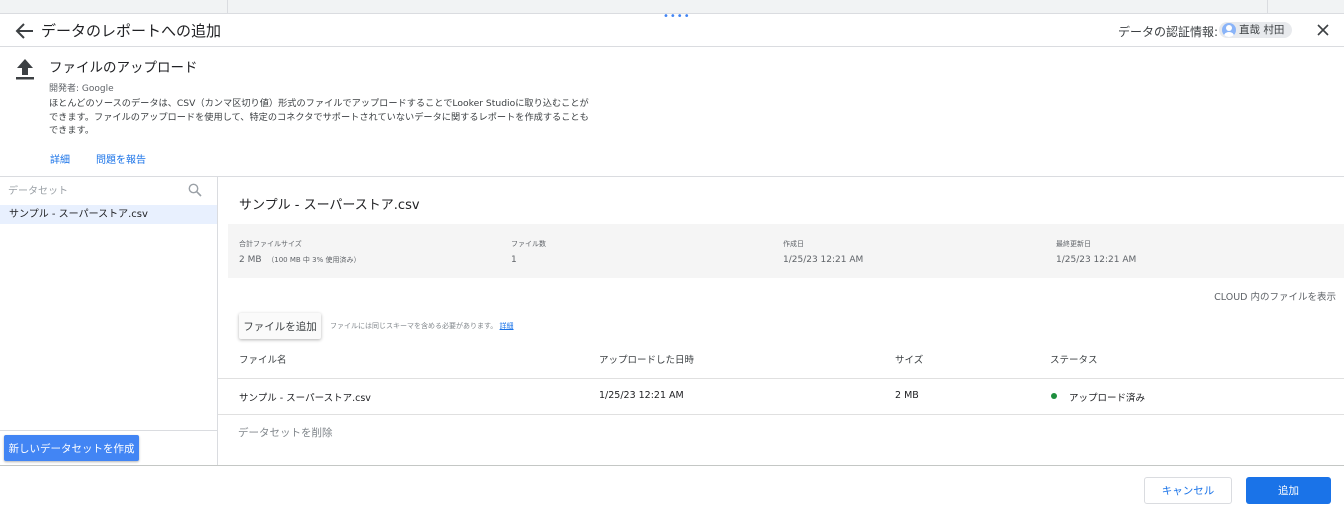 This screenshot has width=1344, height=513. I want to click on file-name-cell: サンプル - スーパーストア.csv, so click(305, 398).